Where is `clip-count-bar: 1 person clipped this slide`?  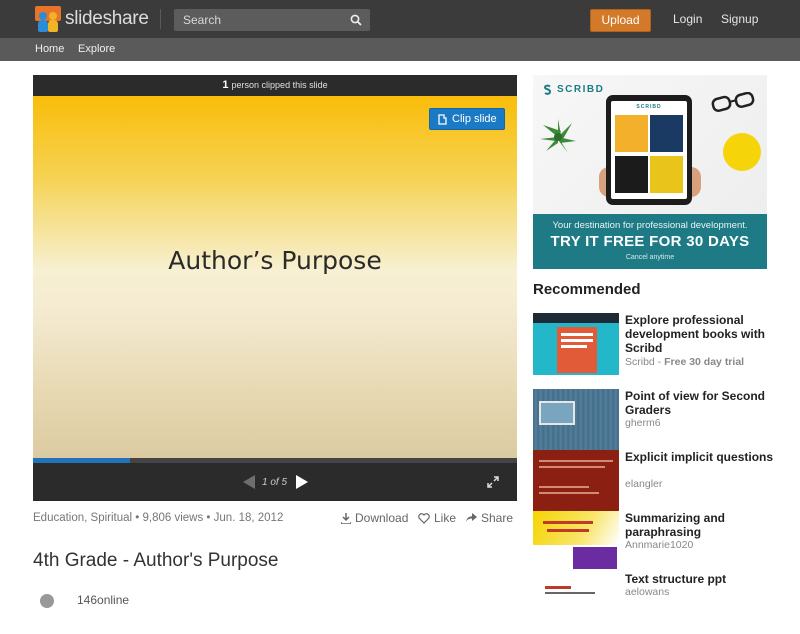 clip-count-bar: 1 person clipped this slide is located at coordinates (275, 85).